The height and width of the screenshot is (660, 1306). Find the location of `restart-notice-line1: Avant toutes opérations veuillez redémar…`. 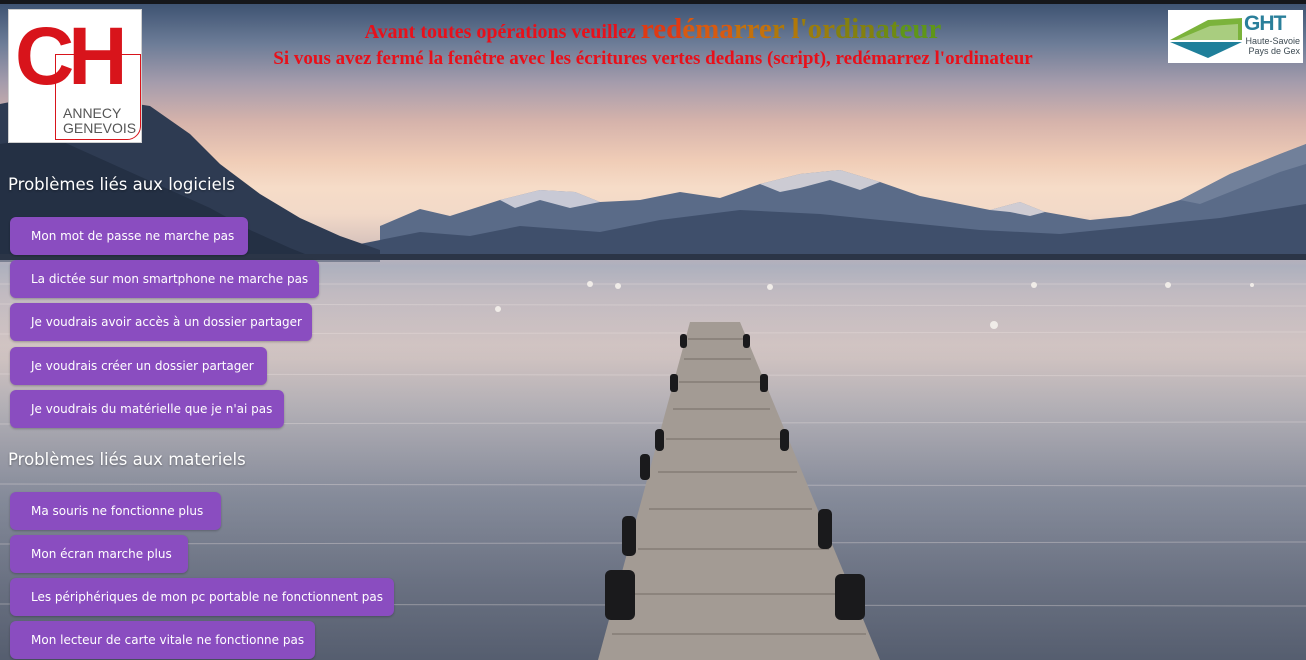

restart-notice-line1: Avant toutes opérations veuillez redémar… is located at coordinates (653, 29).